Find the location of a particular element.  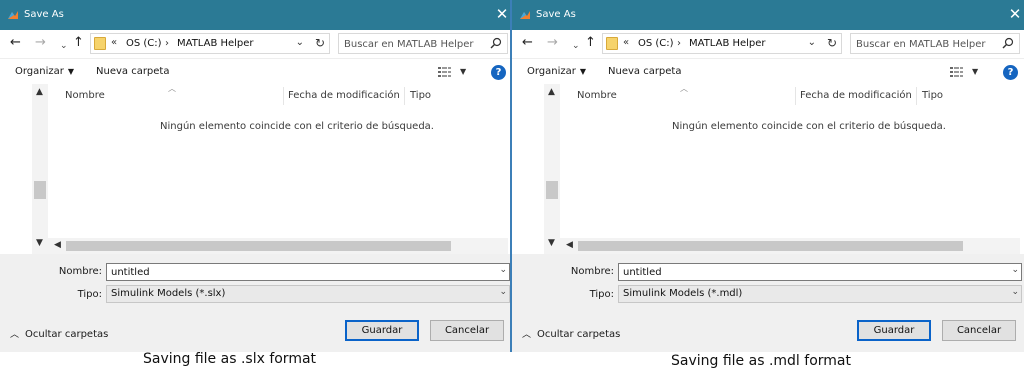

filetype-value: Simulink Models (*.slx) is located at coordinates (168, 293).